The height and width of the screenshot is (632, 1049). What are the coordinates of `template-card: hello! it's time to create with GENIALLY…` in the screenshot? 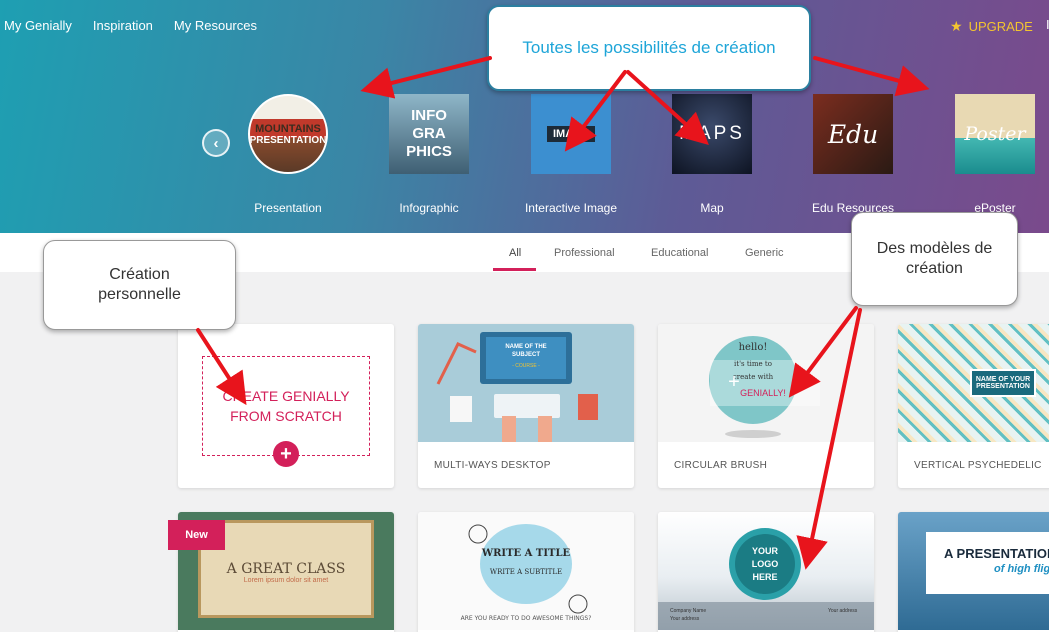 It's located at (766, 406).